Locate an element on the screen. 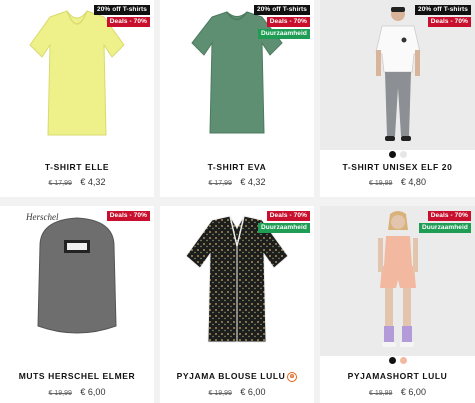 The image size is (475, 403). product-name: PYJAMA BLOUSE LULU ⊕ is located at coordinates (237, 376).